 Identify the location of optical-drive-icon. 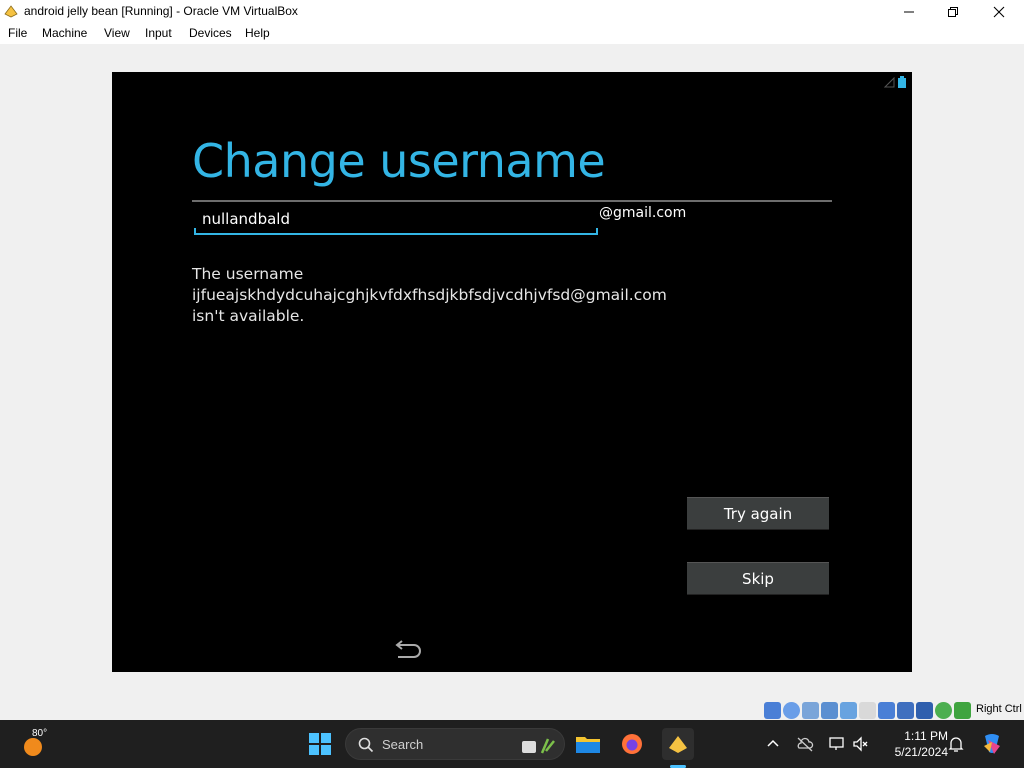
(791, 710).